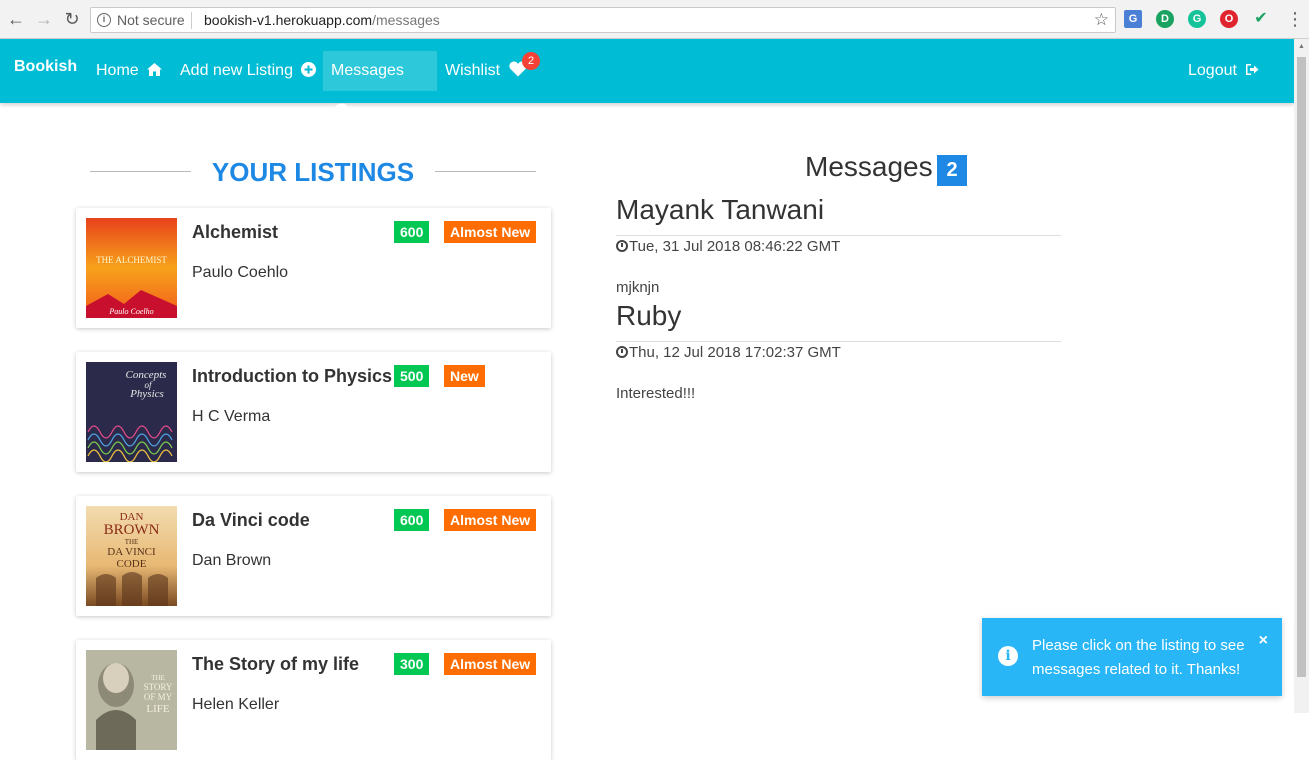 This screenshot has width=1309, height=760. I want to click on svg-text: Paulo Coelho, so click(130, 311).